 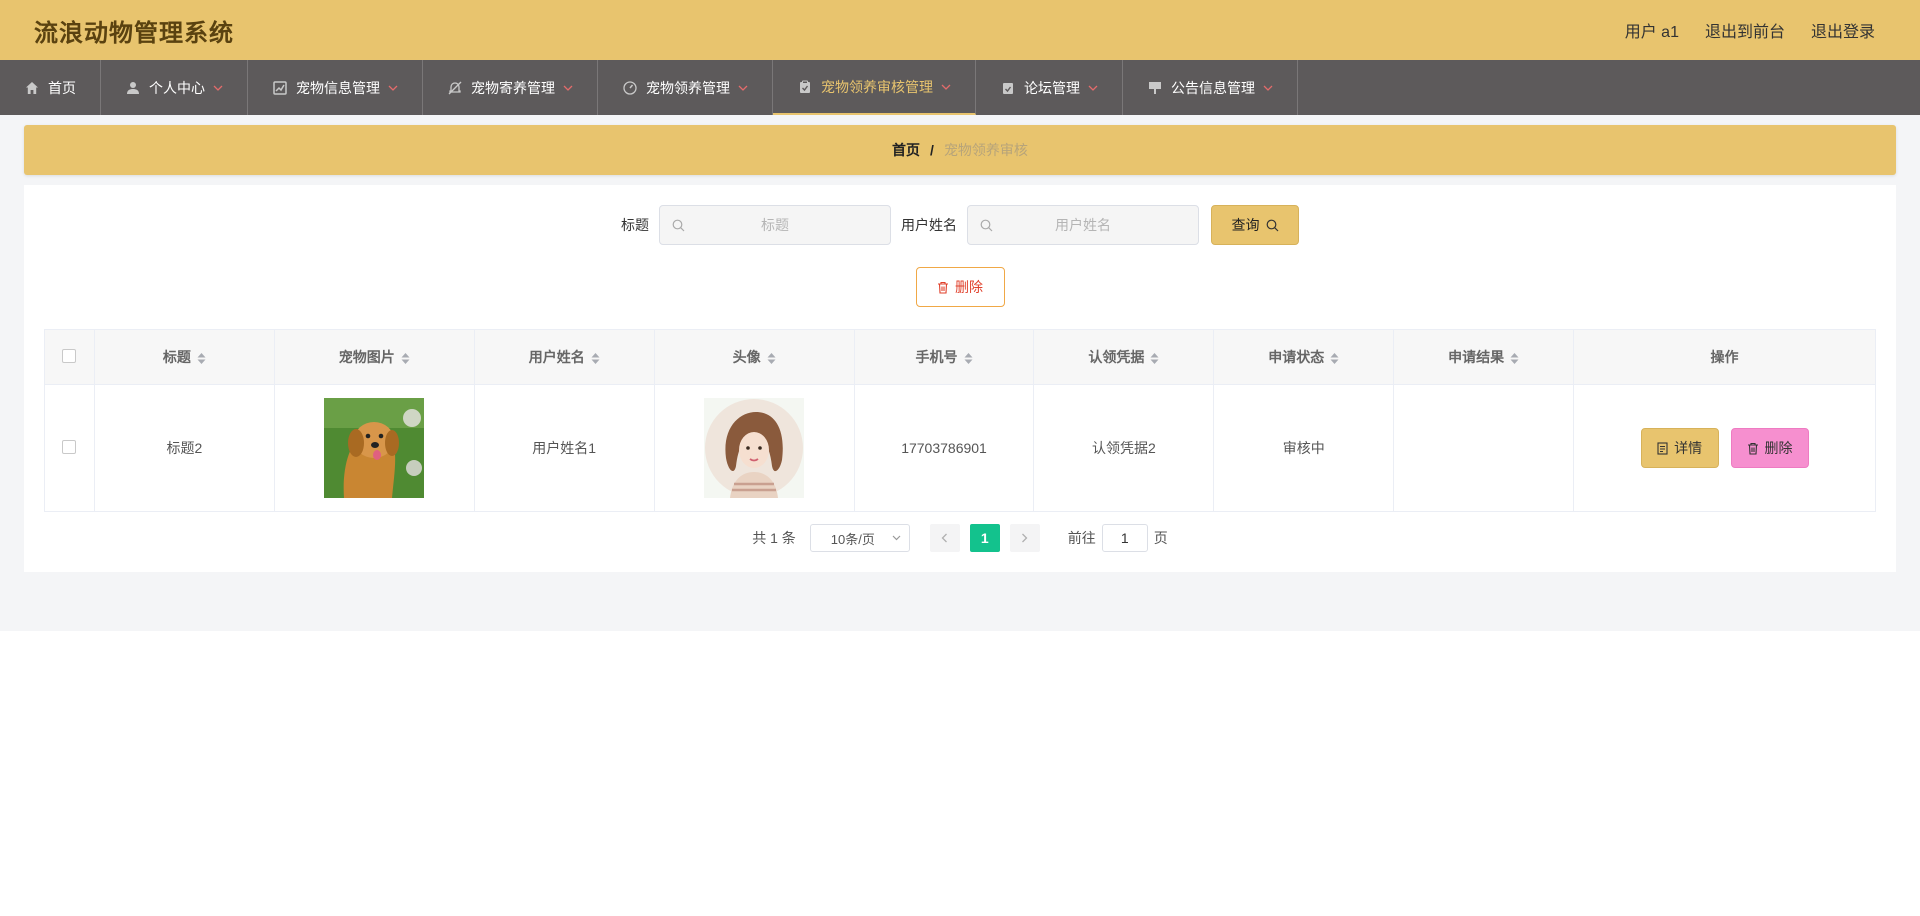 What do you see at coordinates (556, 357) in the screenshot?
I see `header-label: 用户姓名` at bounding box center [556, 357].